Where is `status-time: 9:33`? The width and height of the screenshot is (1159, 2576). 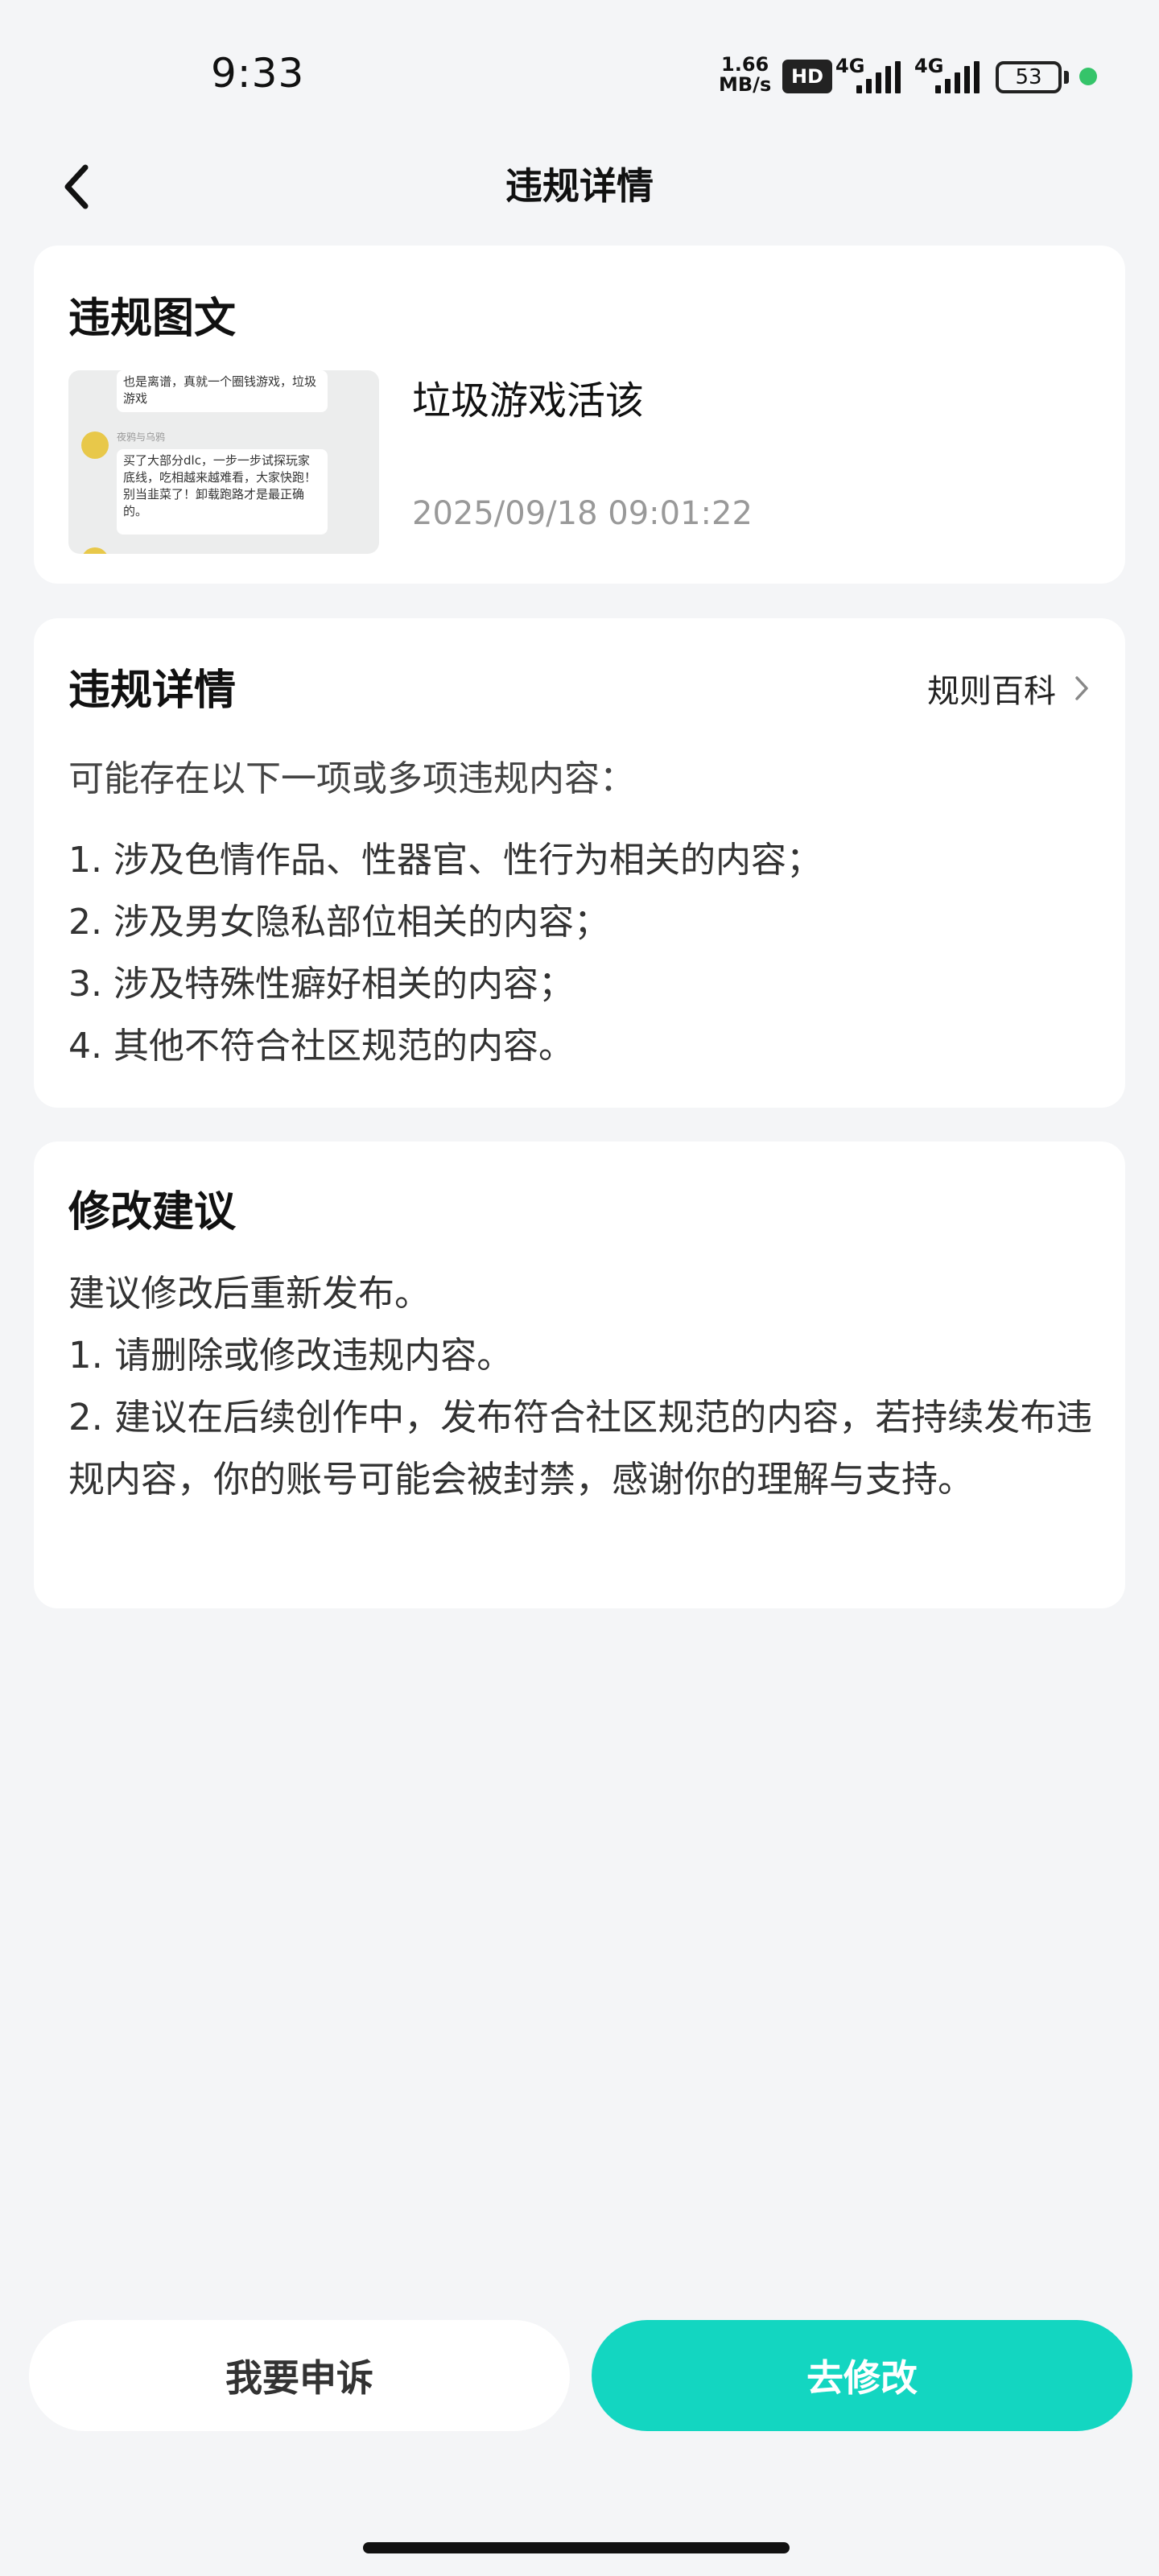 status-time: 9:33 is located at coordinates (258, 73).